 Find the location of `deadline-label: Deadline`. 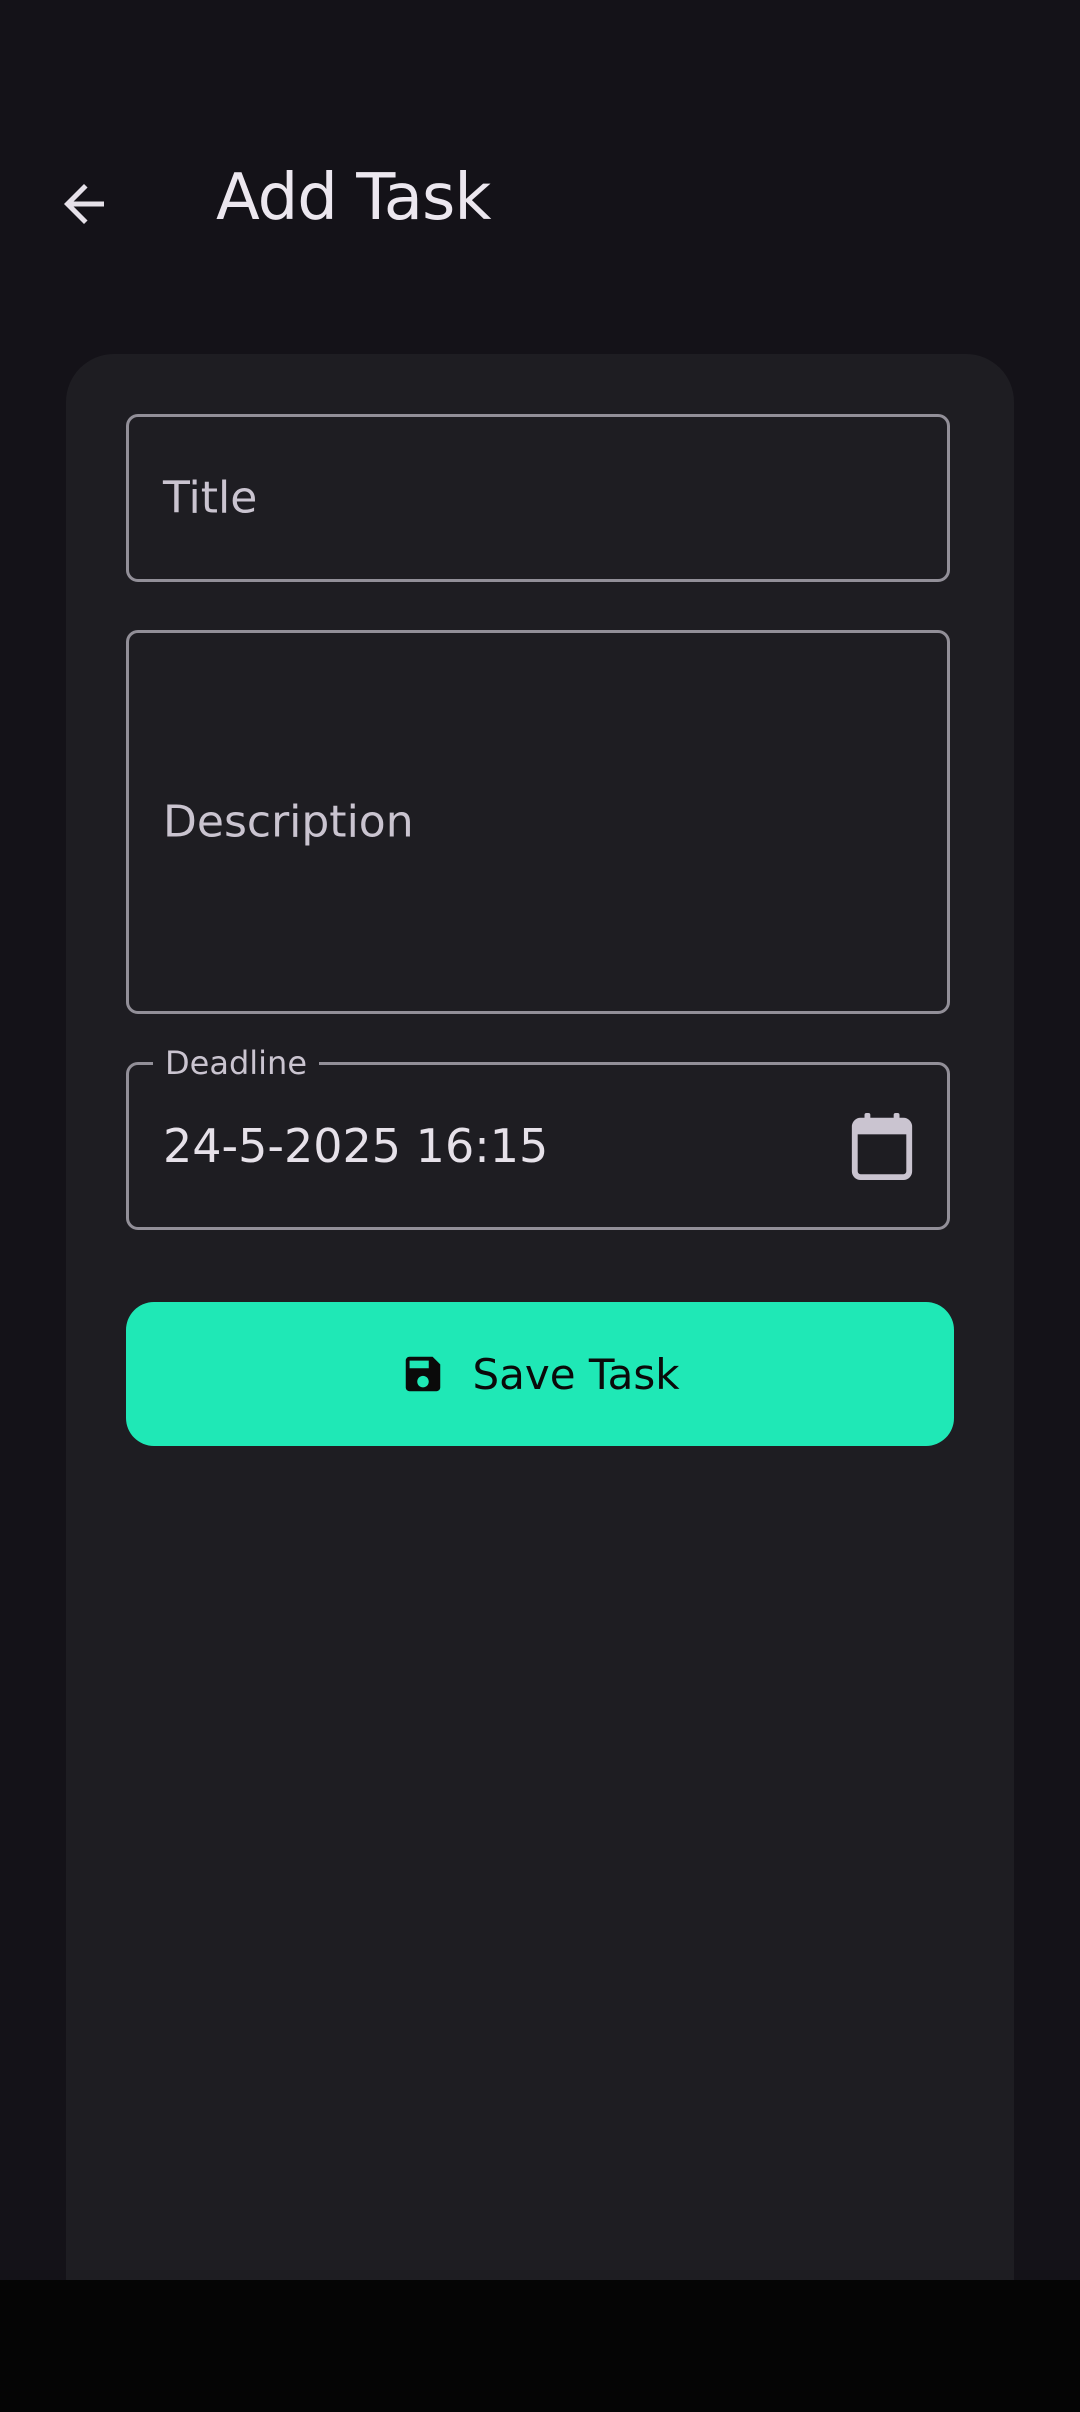

deadline-label: Deadline is located at coordinates (236, 1063).